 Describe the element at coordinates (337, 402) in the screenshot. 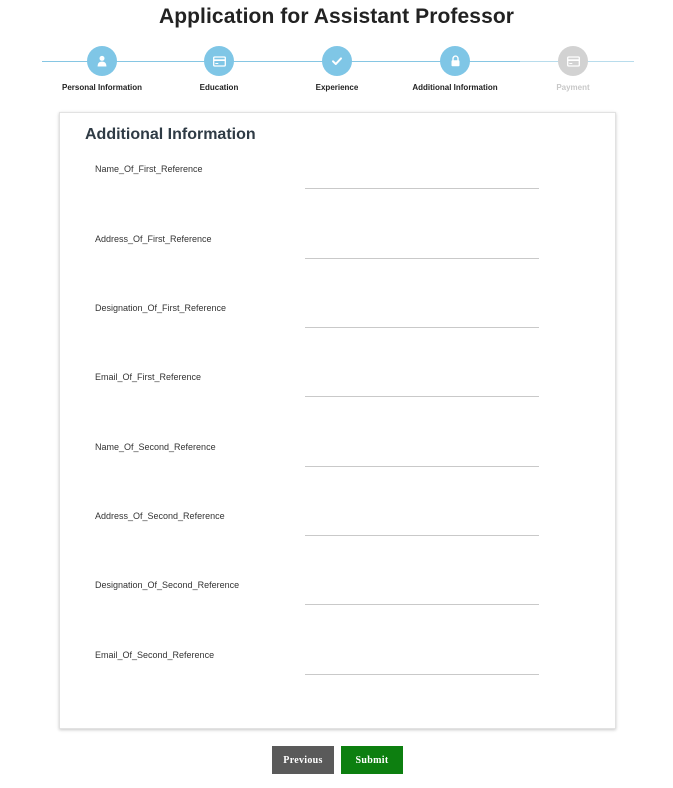

I see `field-email-of-first-reference: Email_Of_First_Reference` at that location.